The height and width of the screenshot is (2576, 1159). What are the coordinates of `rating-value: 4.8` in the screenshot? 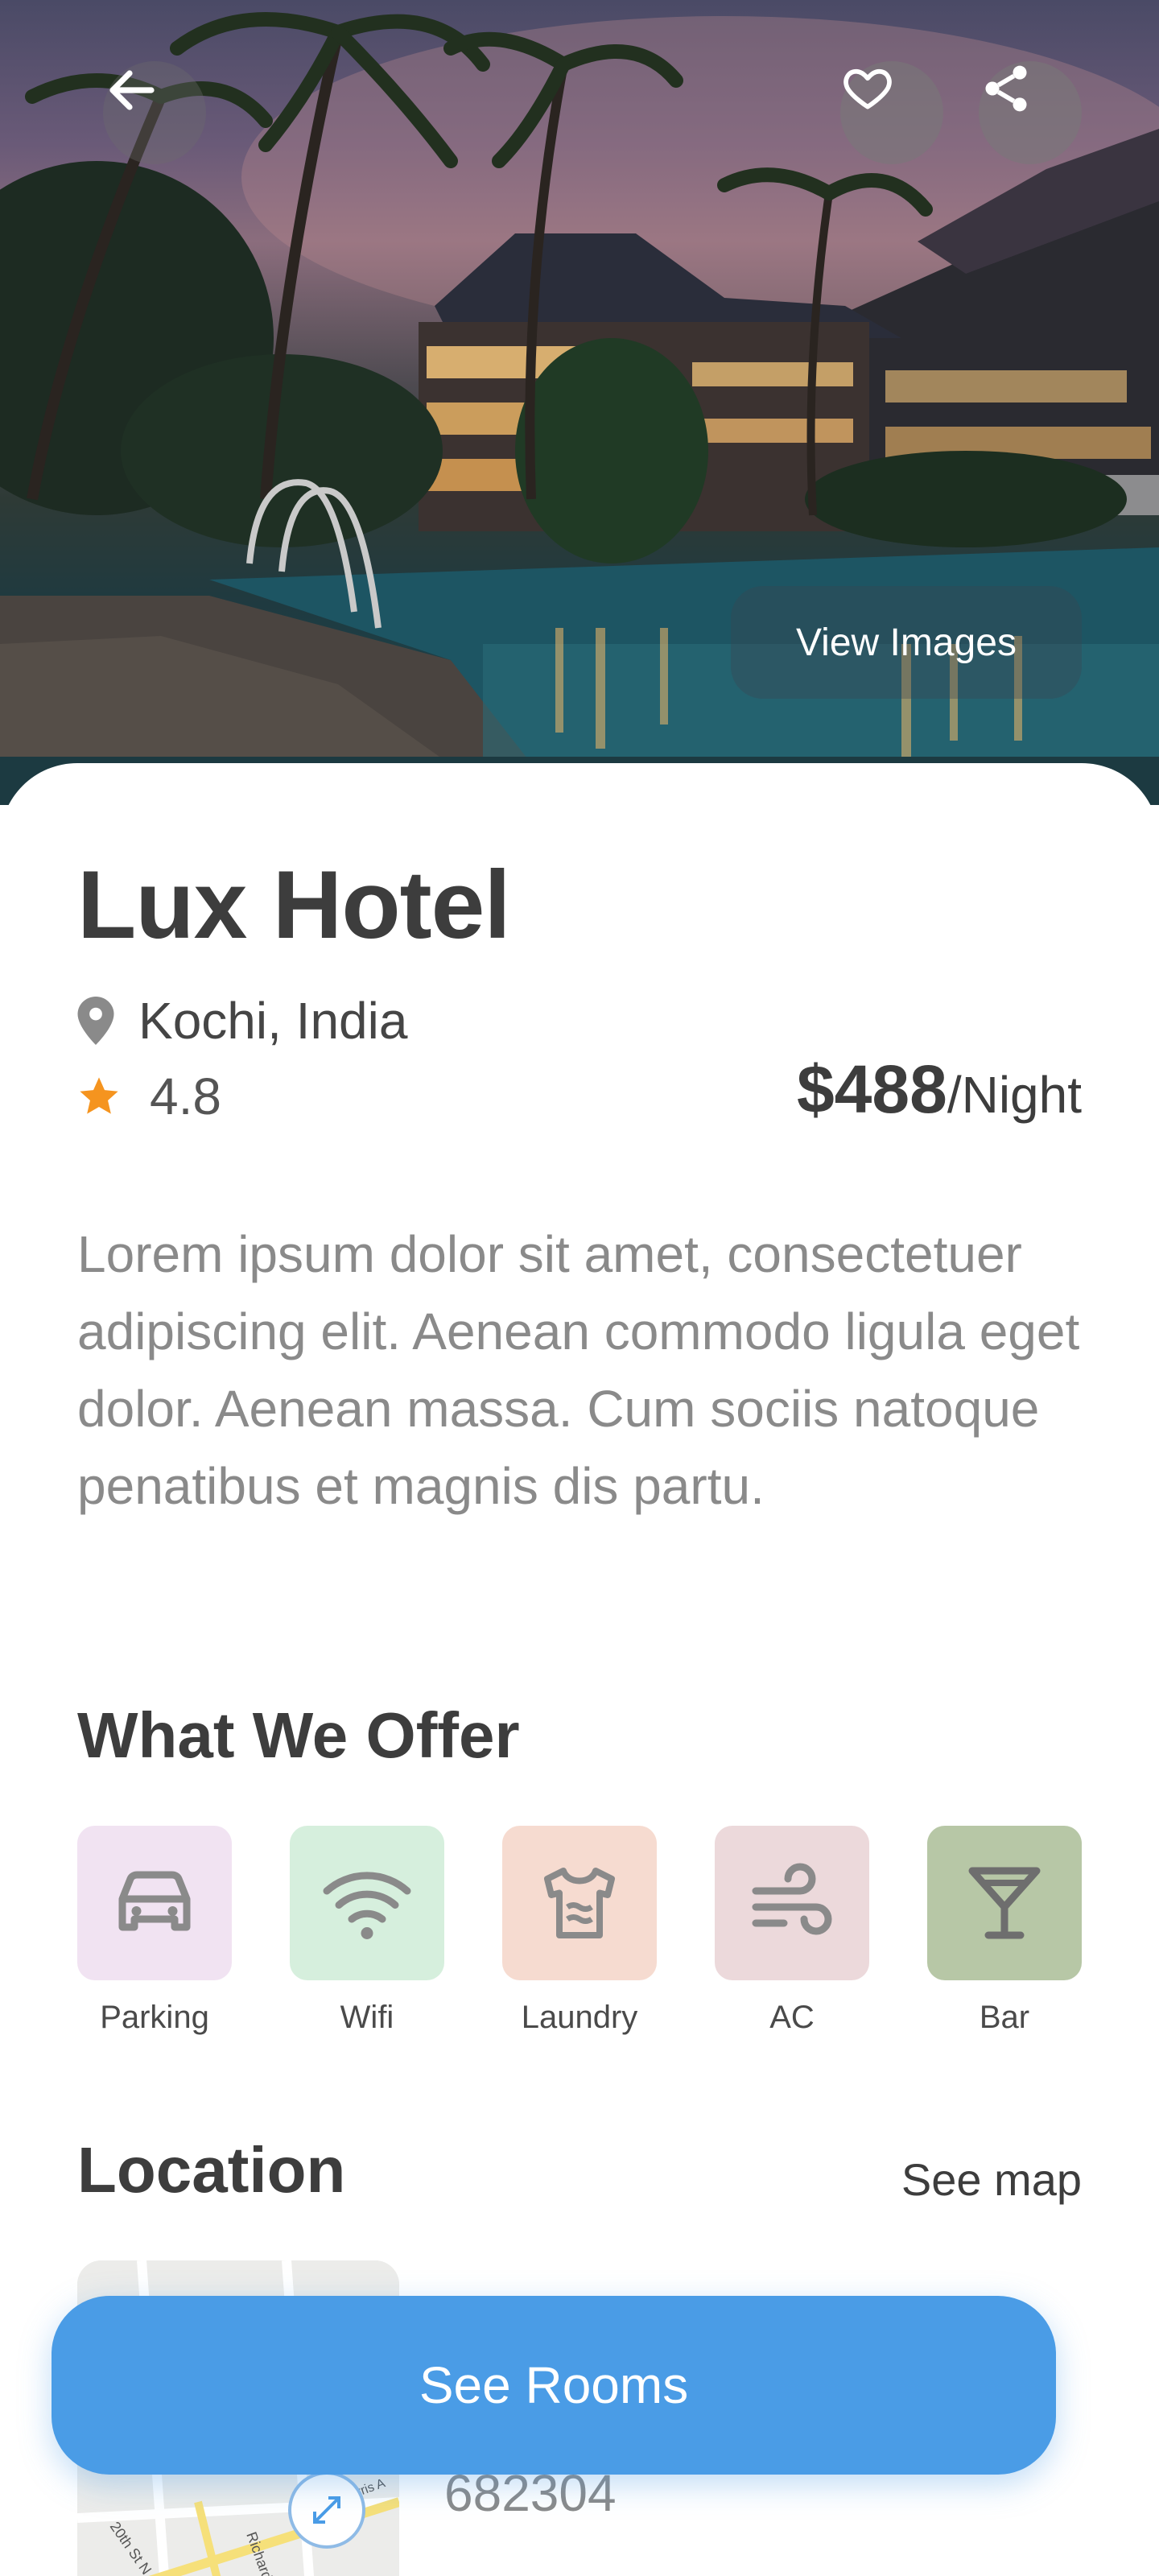 It's located at (185, 1096).